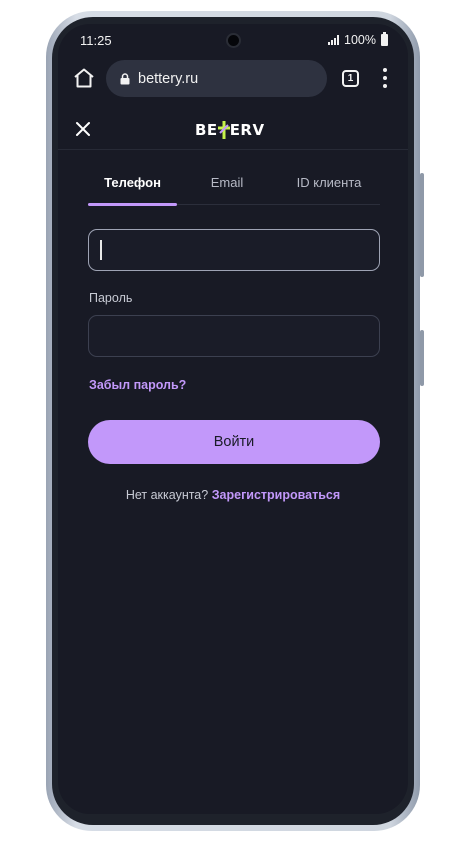 The width and height of the screenshot is (462, 853). Describe the element at coordinates (101, 250) in the screenshot. I see `text-caret` at that location.